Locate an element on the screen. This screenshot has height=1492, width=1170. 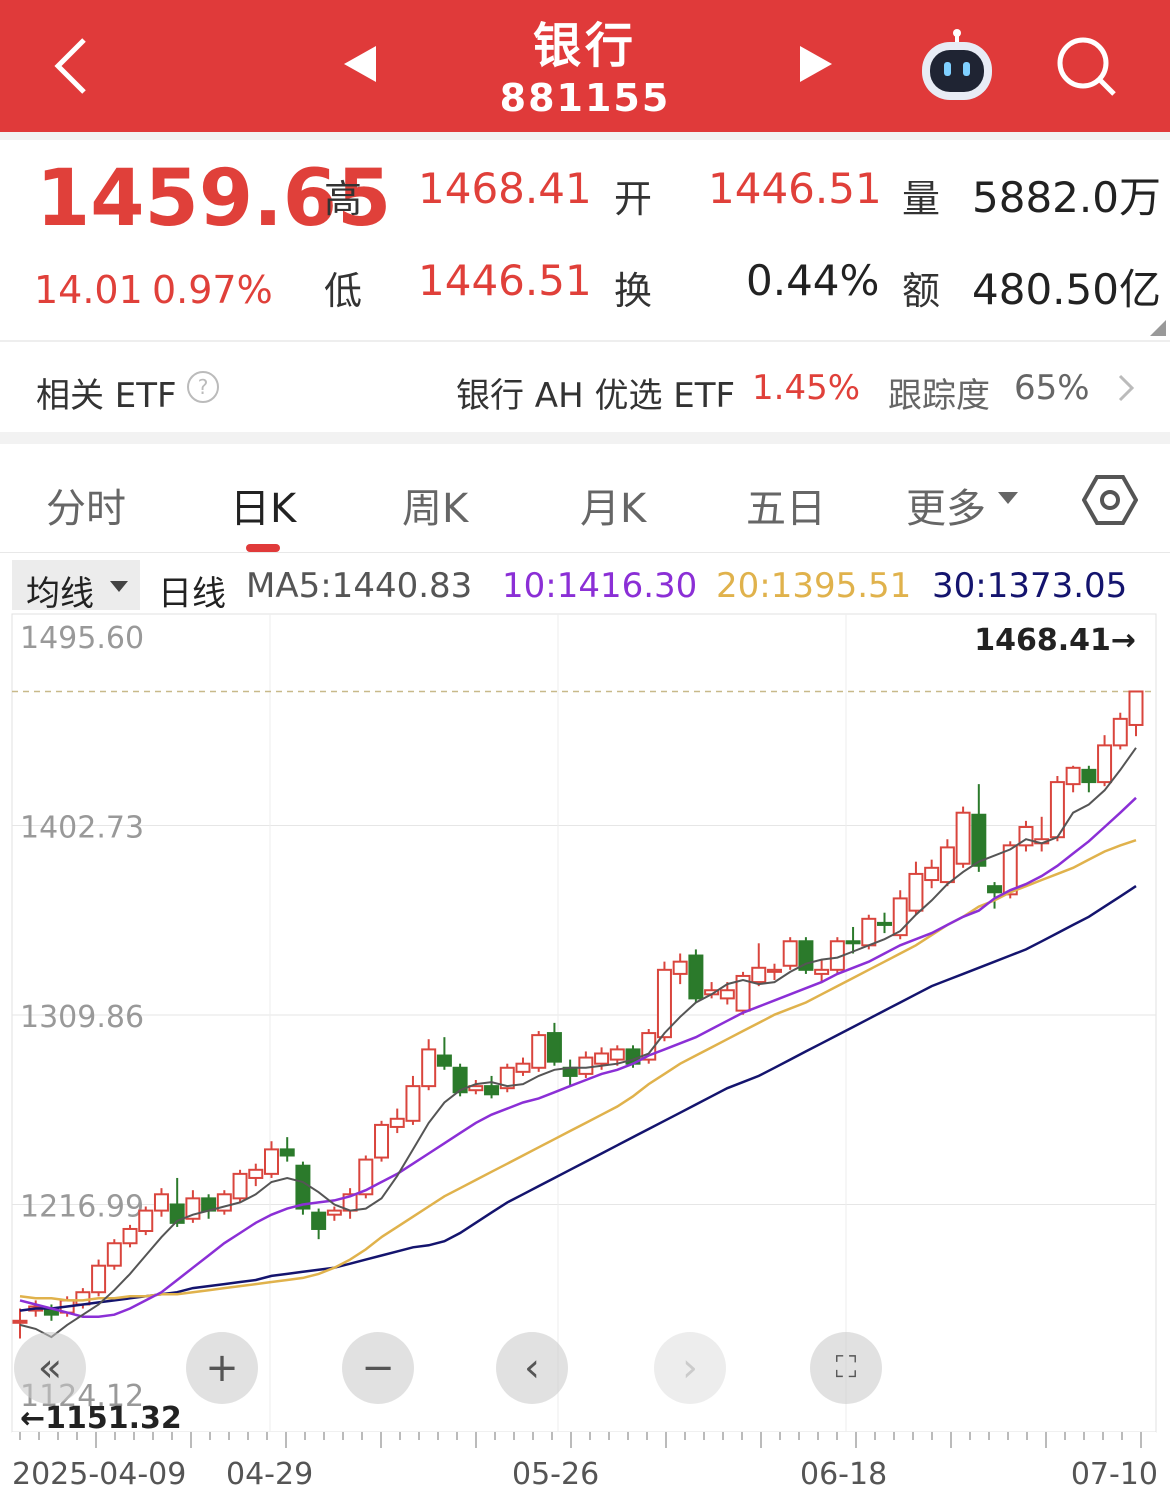
period-tabs: 分时 日K 周K 月K 五日 更多 is located at coordinates (585, 498).